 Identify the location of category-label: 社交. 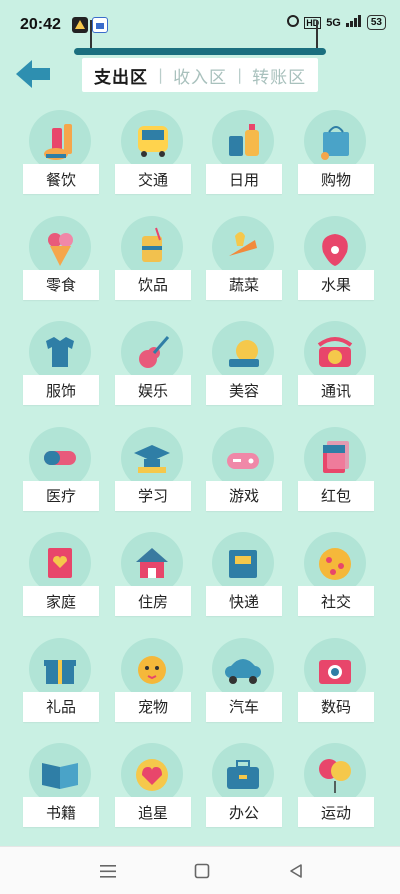
(336, 601).